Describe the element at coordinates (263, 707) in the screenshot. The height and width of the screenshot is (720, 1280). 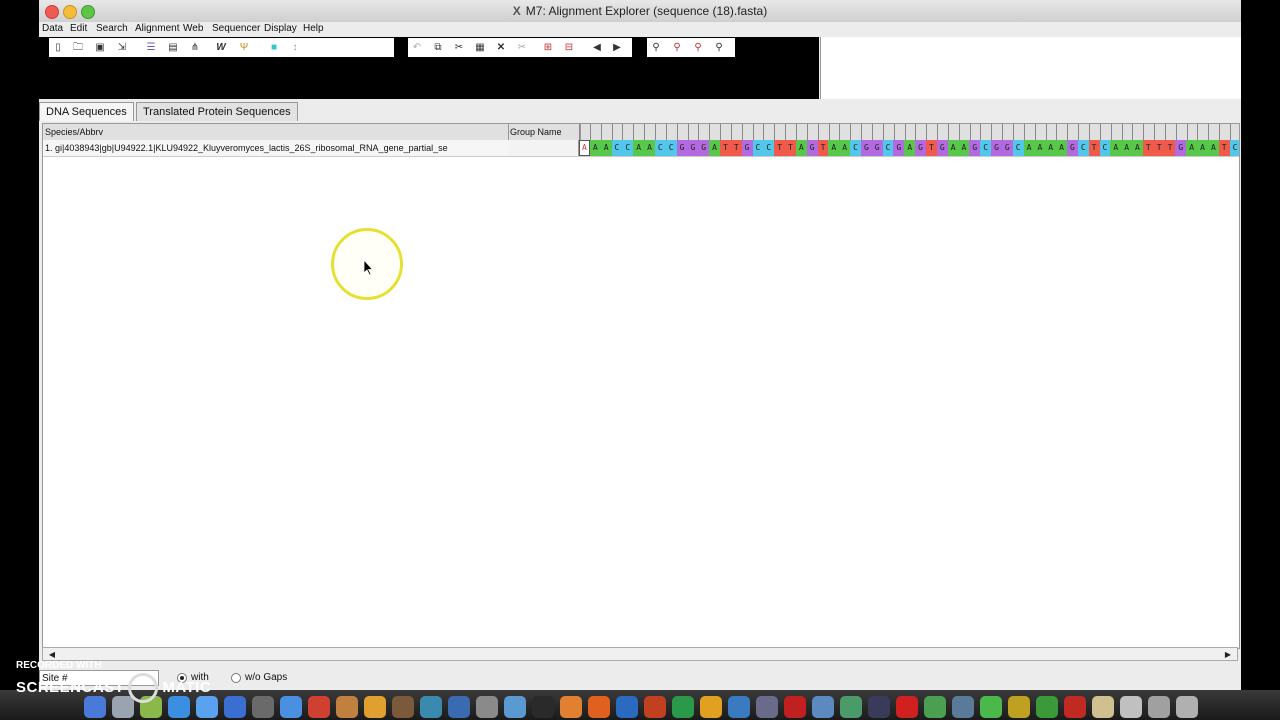
I see `camera-icon` at that location.